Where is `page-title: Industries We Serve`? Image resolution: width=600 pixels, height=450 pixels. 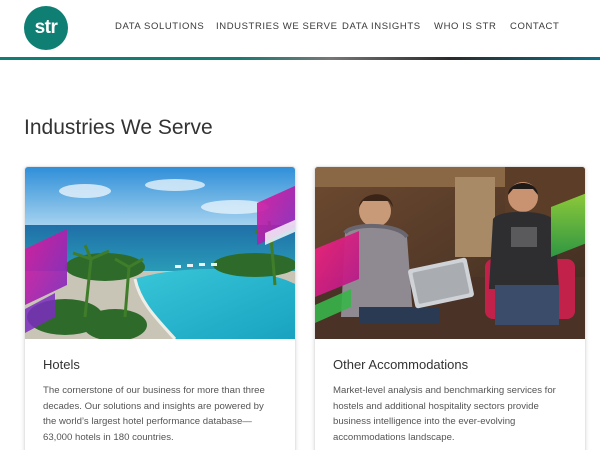 page-title: Industries We Serve is located at coordinates (118, 127).